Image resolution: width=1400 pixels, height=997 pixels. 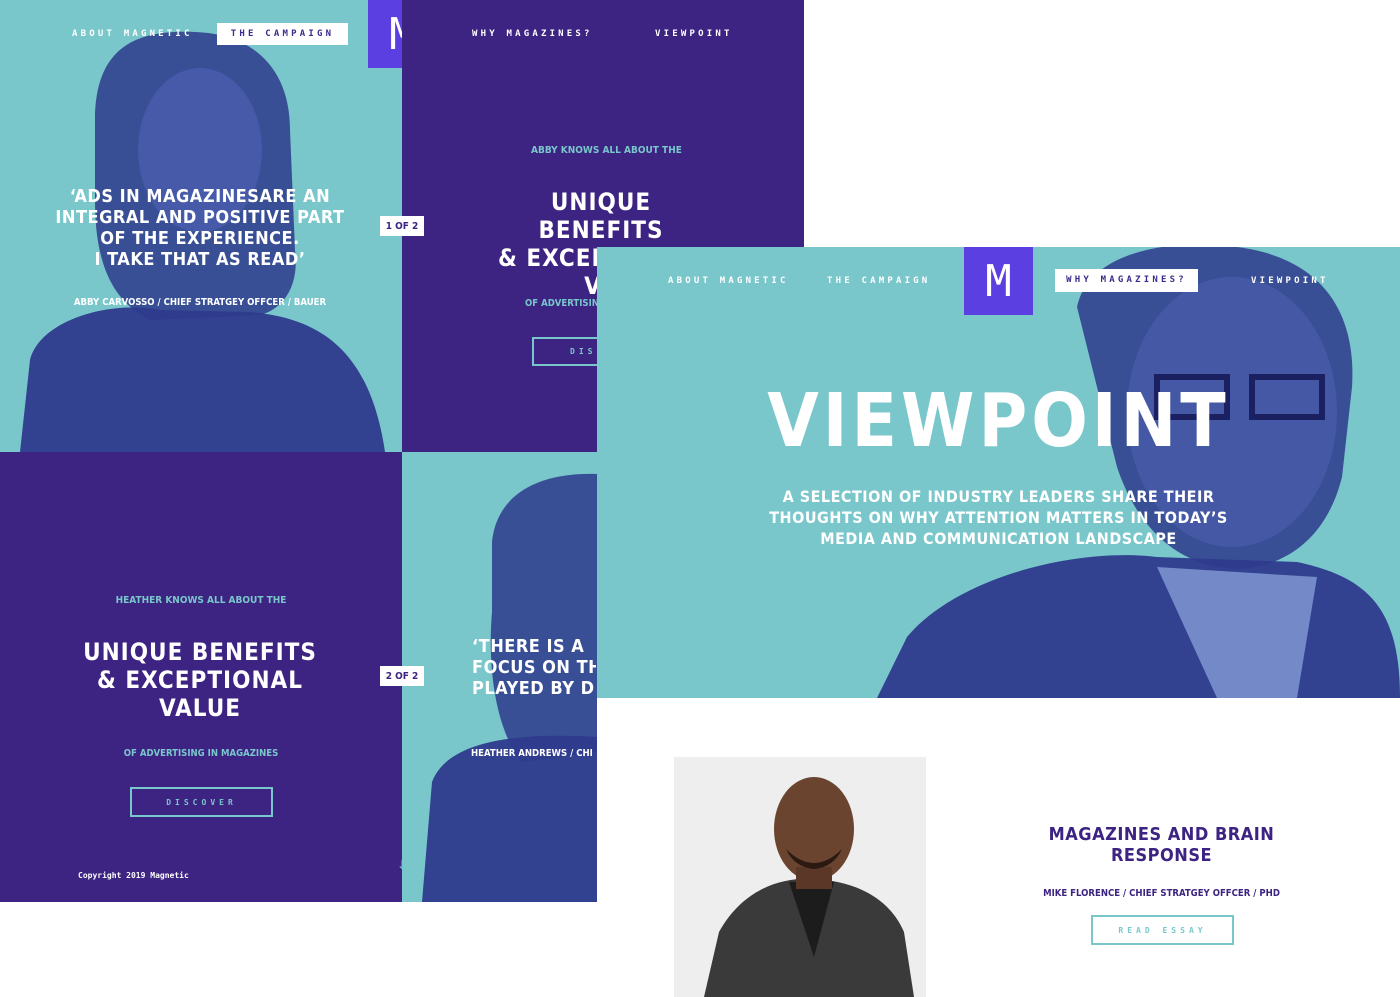 I want to click on quote-line: FOCUS ON THE, so click(x=534, y=667).